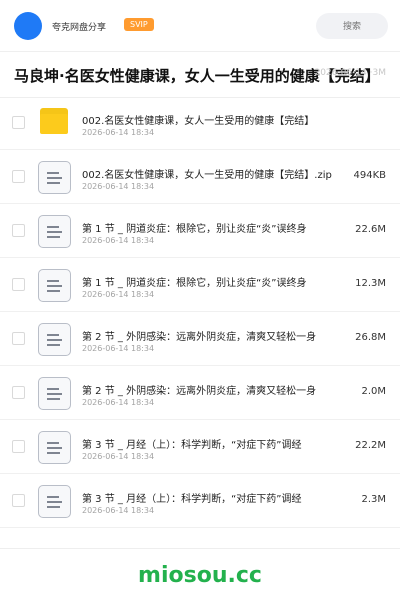  Describe the element at coordinates (352, 26) in the screenshot. I see `search-input` at that location.